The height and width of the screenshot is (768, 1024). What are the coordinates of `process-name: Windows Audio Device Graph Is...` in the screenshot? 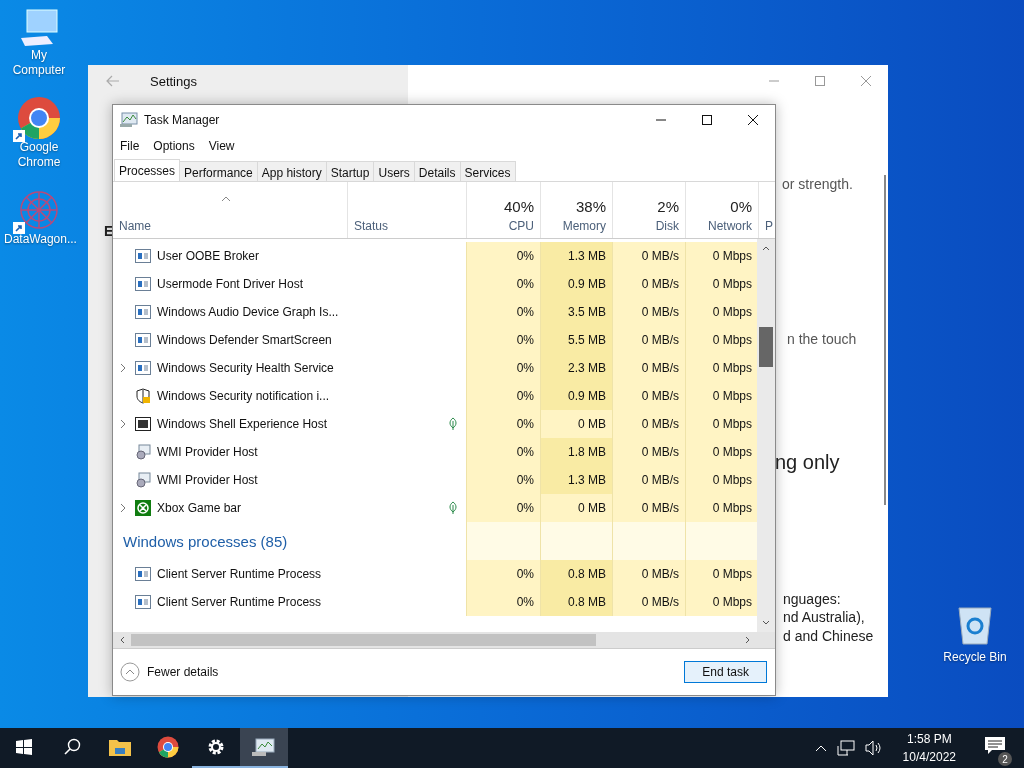 It's located at (248, 312).